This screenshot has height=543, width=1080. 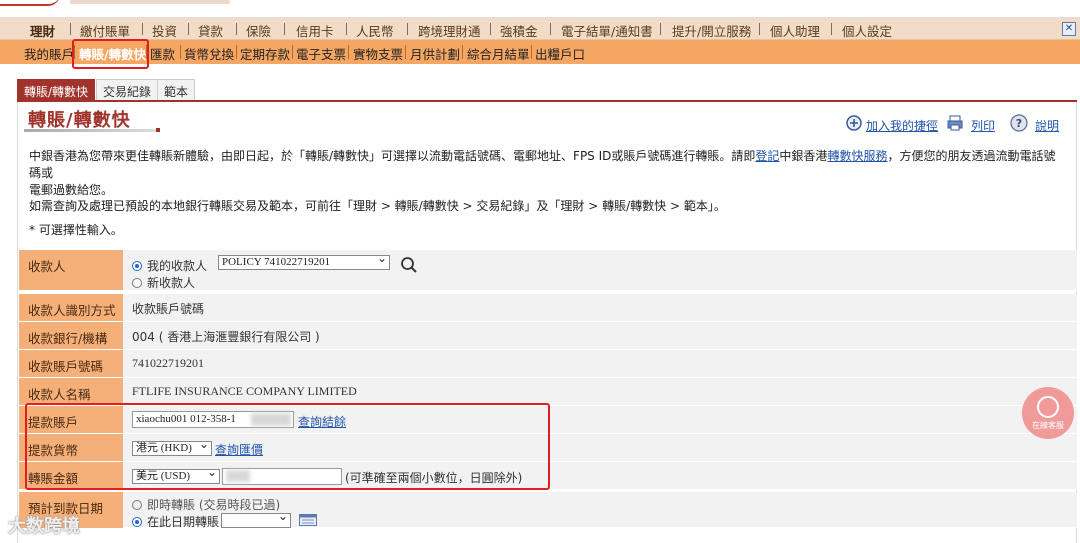 What do you see at coordinates (304, 261) in the screenshot?
I see `payee-select: POLICY 741022719201` at bounding box center [304, 261].